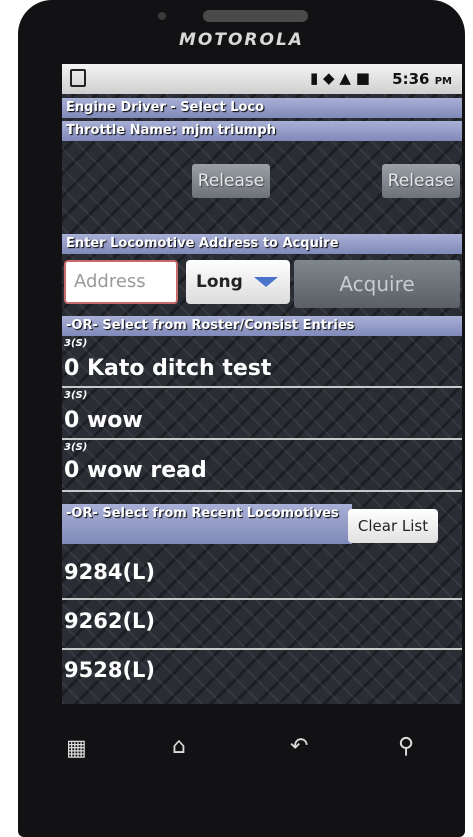 This screenshot has width=473, height=837. Describe the element at coordinates (241, 40) in the screenshot. I see `brand-logo: MOTOROLA` at that location.